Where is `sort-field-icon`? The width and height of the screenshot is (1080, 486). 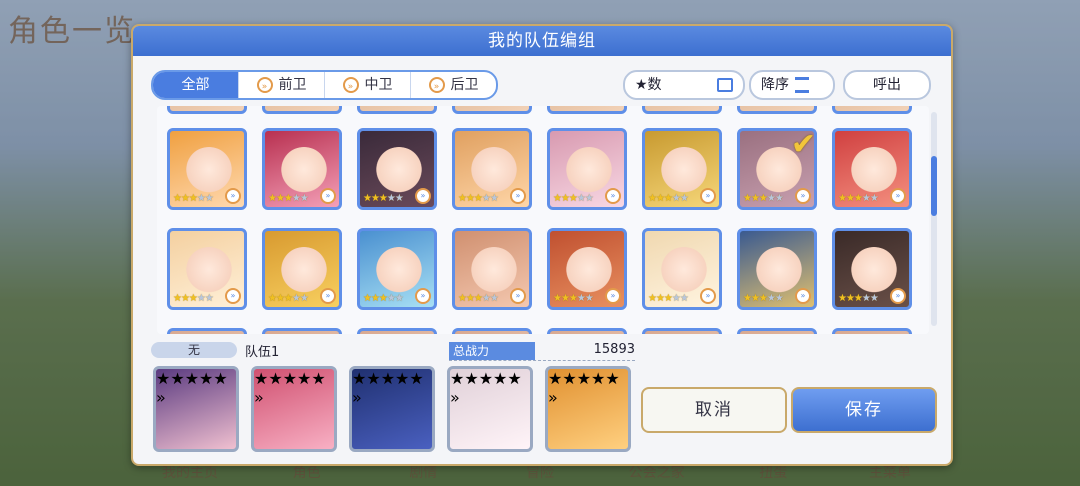
sort-field-icon is located at coordinates (725, 85).